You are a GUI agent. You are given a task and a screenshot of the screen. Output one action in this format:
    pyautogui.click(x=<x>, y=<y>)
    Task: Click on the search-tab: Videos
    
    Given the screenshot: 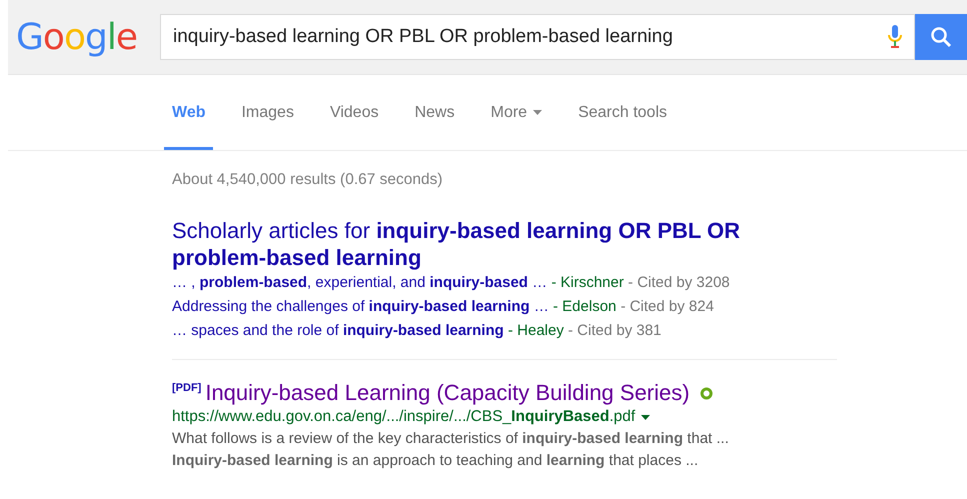 What is the action you would take?
    pyautogui.click(x=354, y=112)
    